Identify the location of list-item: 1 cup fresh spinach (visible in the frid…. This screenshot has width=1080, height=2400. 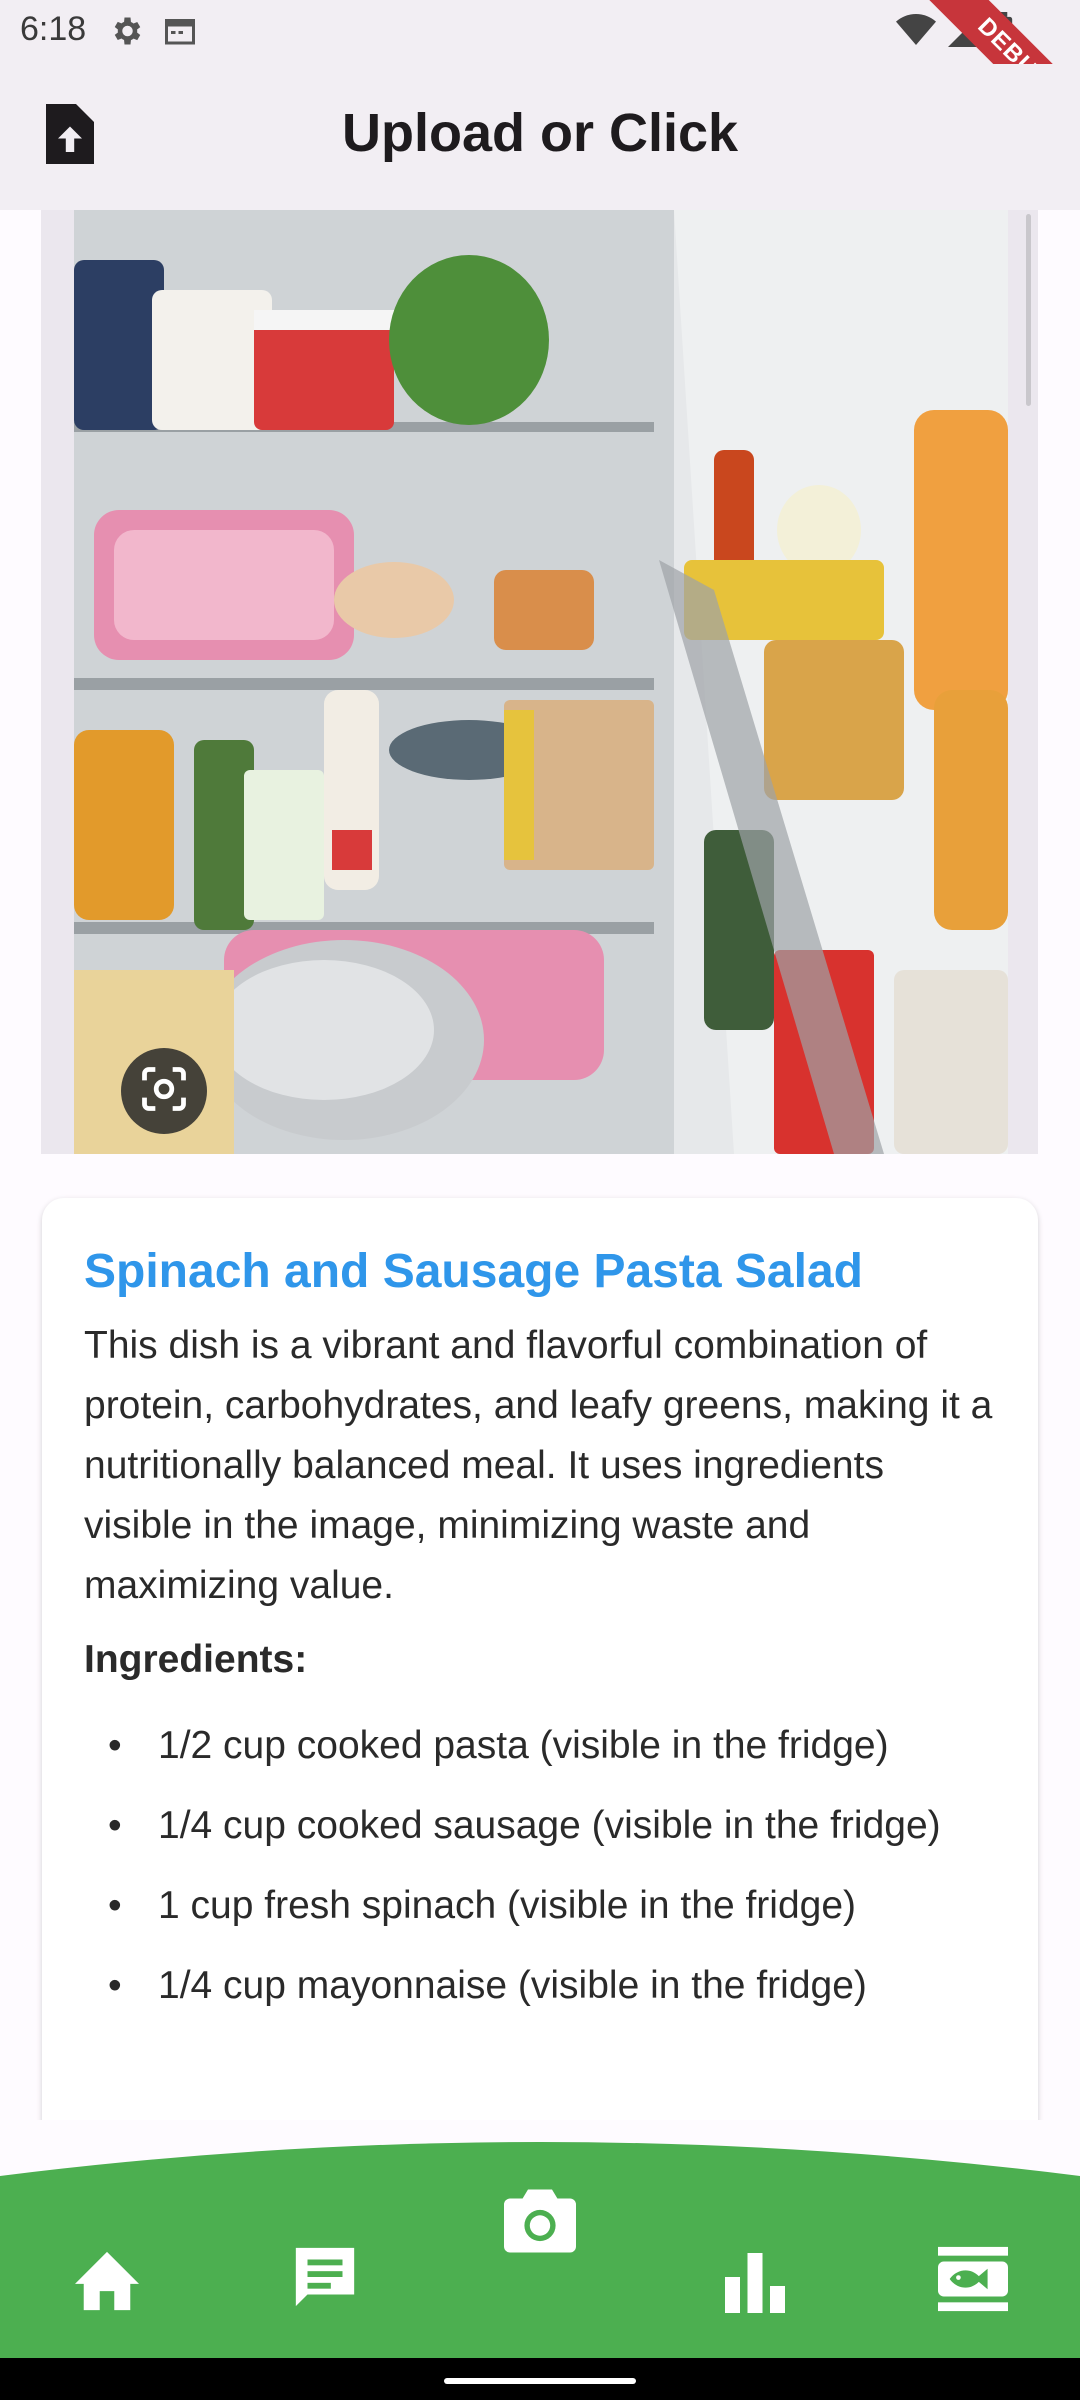
(541, 1906).